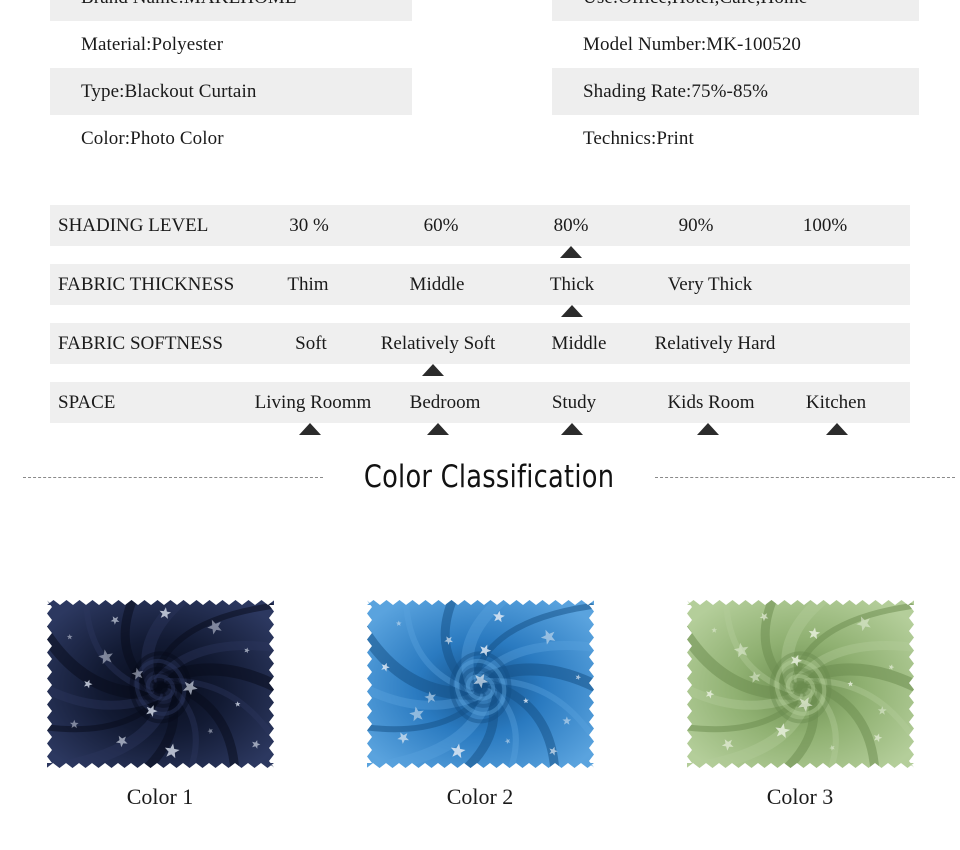 Image resolution: width=960 pixels, height=850 pixels. What do you see at coordinates (133, 225) in the screenshot?
I see `comparison-row-label: SHADING LEVEL` at bounding box center [133, 225].